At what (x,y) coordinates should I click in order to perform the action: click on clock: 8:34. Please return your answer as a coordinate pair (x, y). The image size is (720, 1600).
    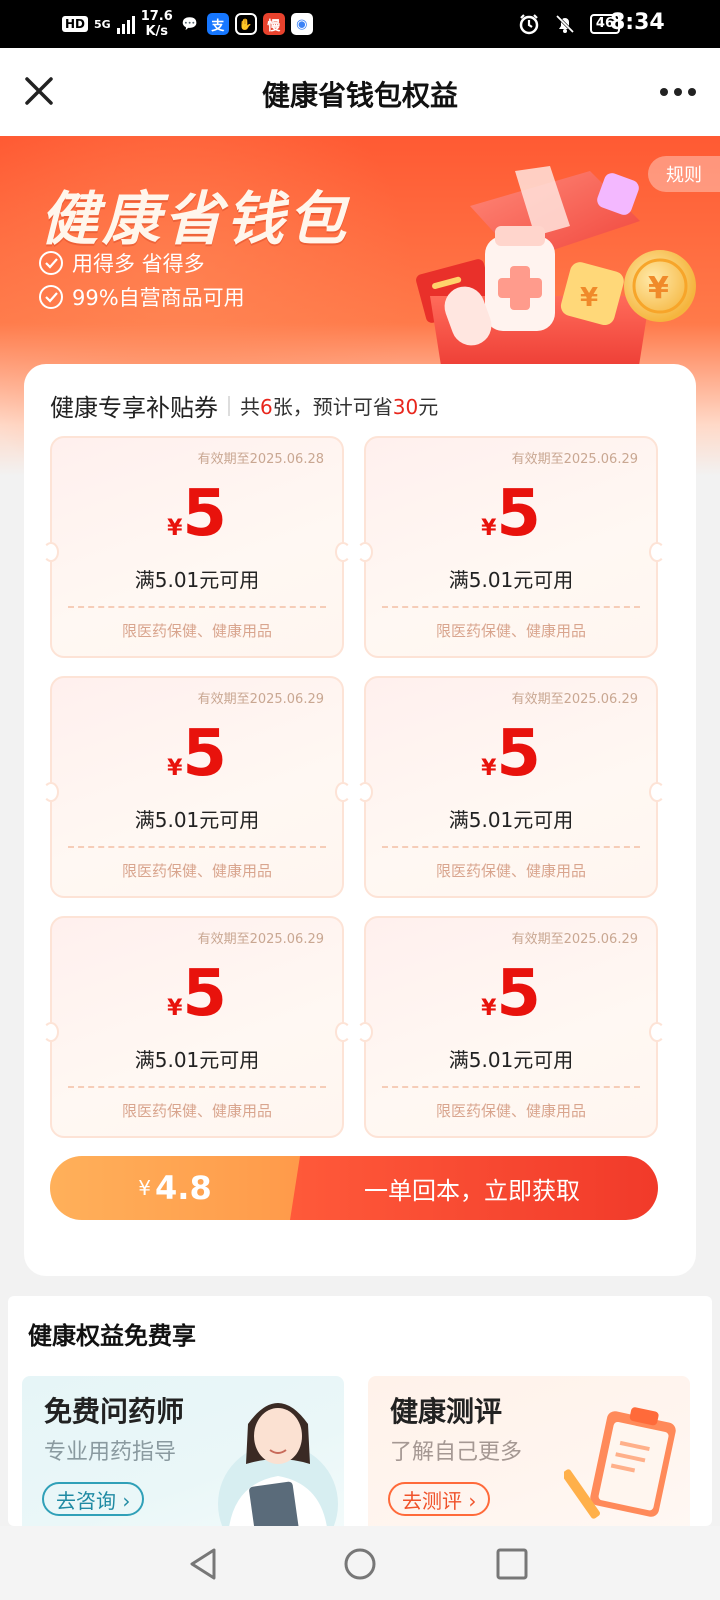
    Looking at the image, I should click on (637, 22).